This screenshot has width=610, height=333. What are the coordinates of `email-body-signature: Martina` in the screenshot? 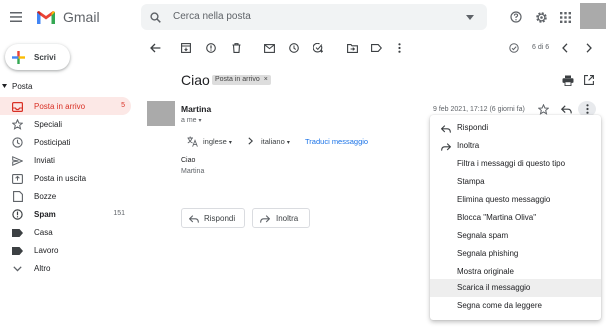 It's located at (193, 171).